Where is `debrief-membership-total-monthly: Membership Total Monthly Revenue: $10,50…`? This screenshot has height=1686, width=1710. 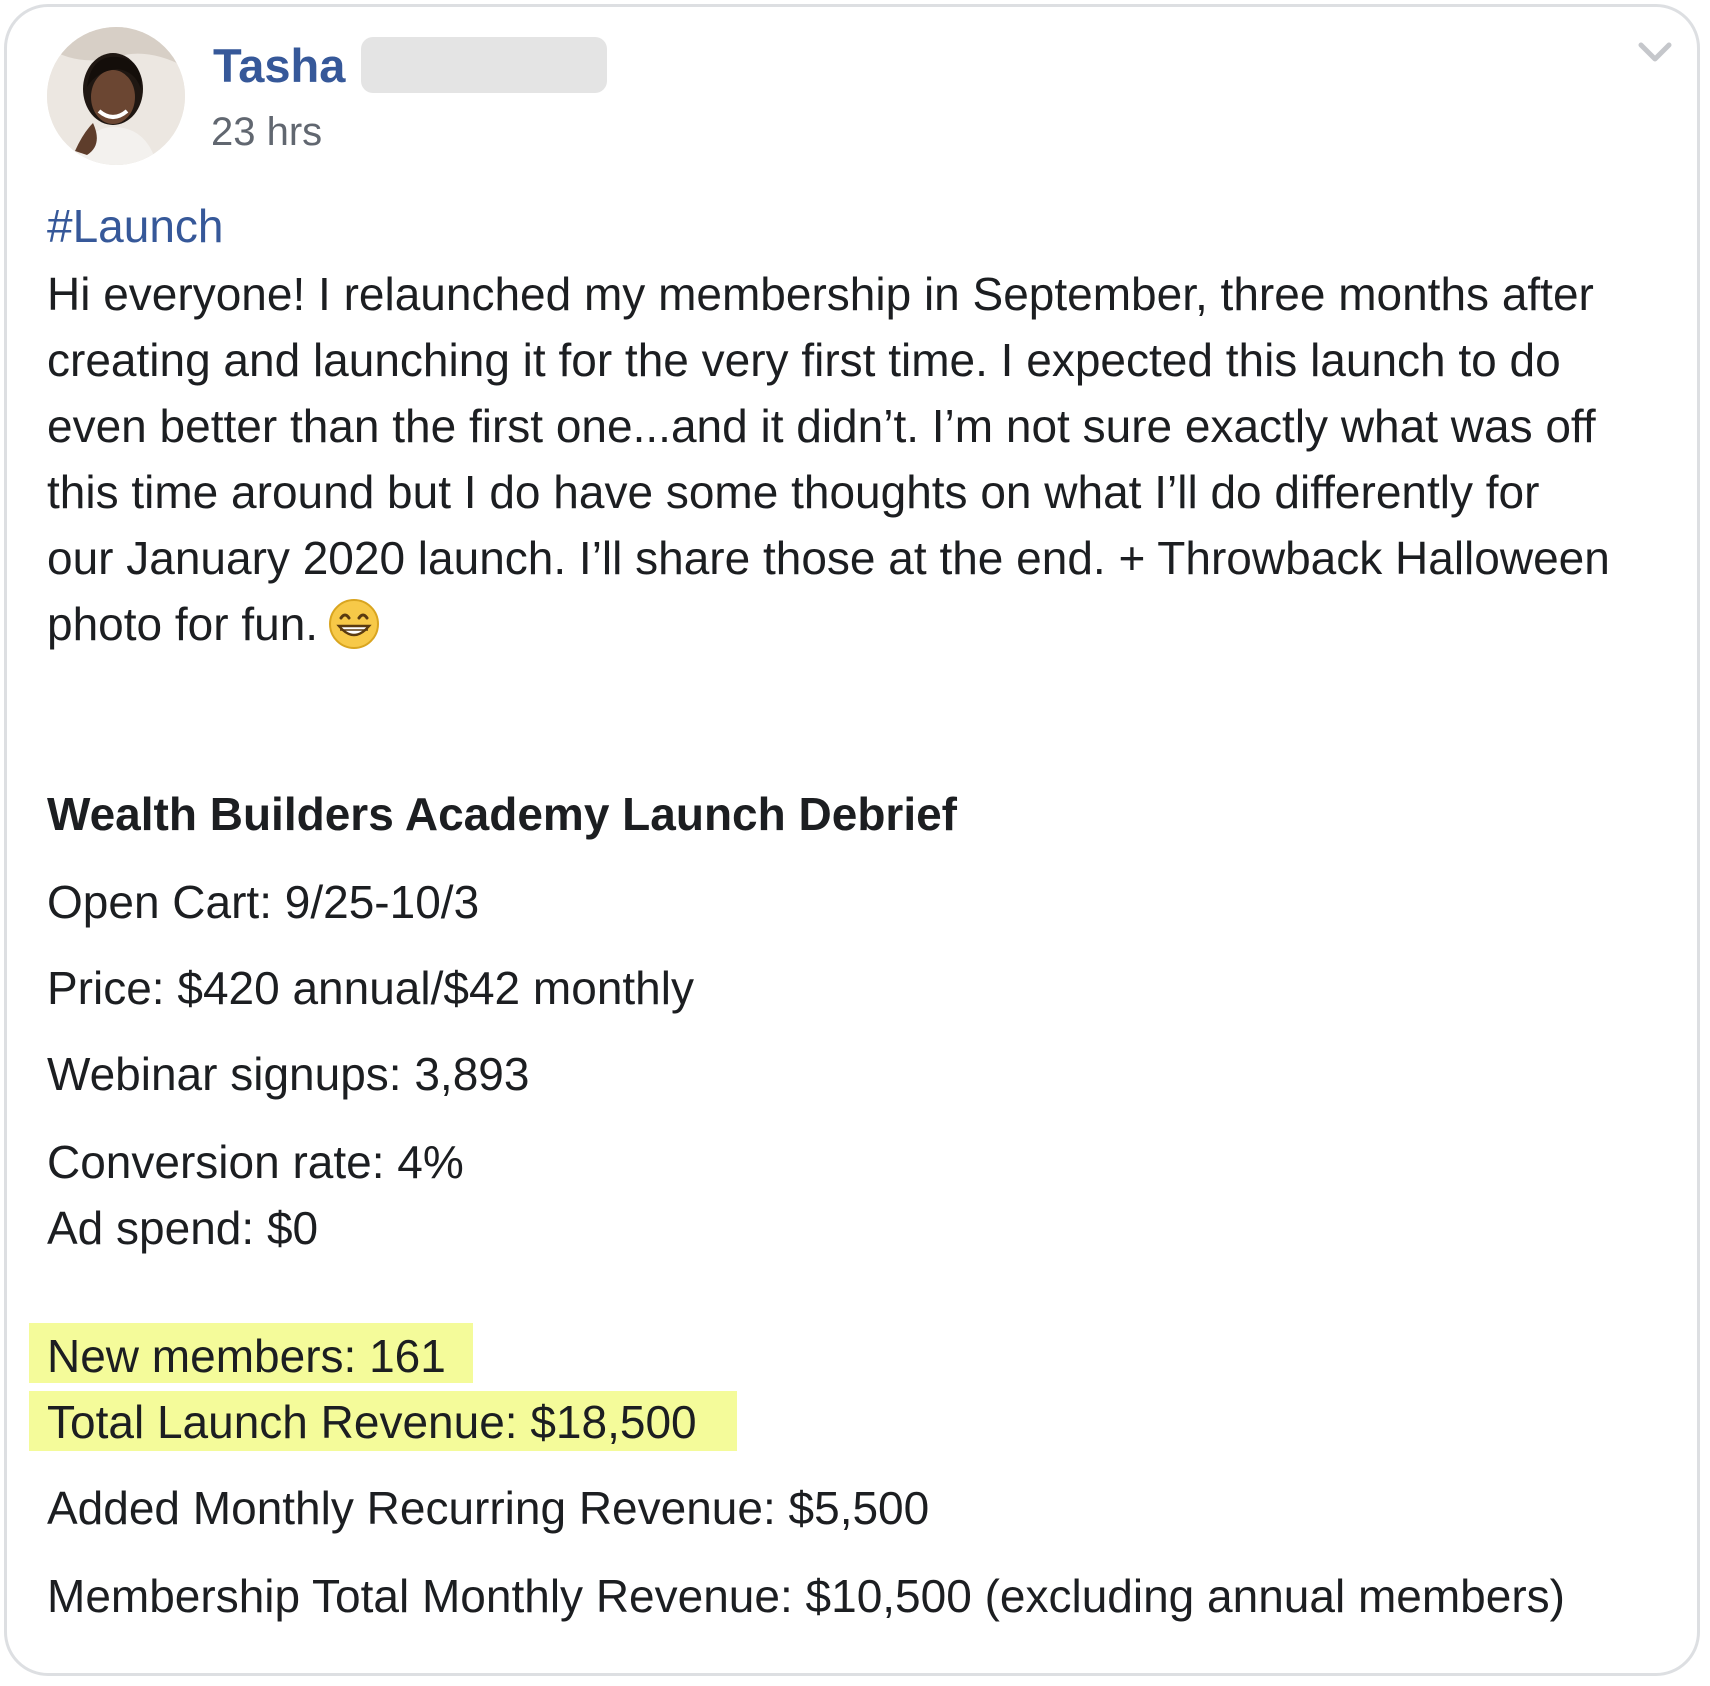 debrief-membership-total-monthly: Membership Total Monthly Revenue: $10,50… is located at coordinates (806, 1596).